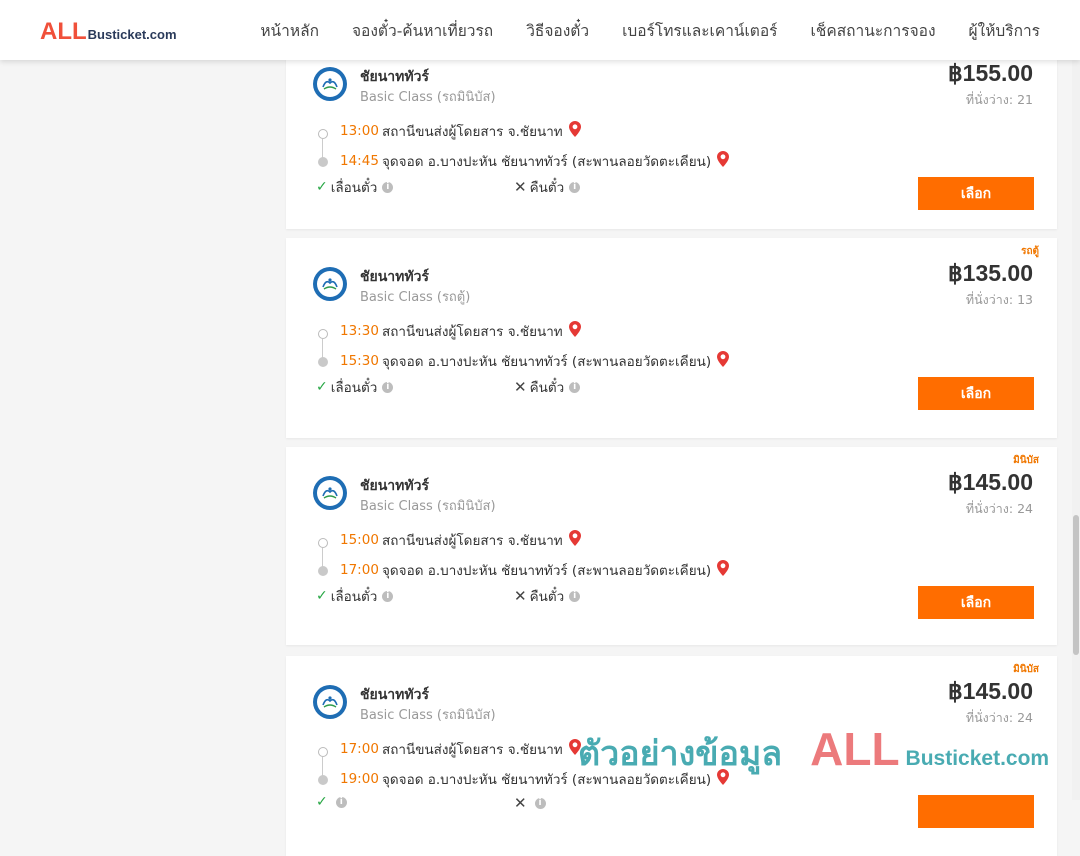 The width and height of the screenshot is (1080, 856). Describe the element at coordinates (855, 749) in the screenshot. I see `watermark-logo-all: ALL` at that location.